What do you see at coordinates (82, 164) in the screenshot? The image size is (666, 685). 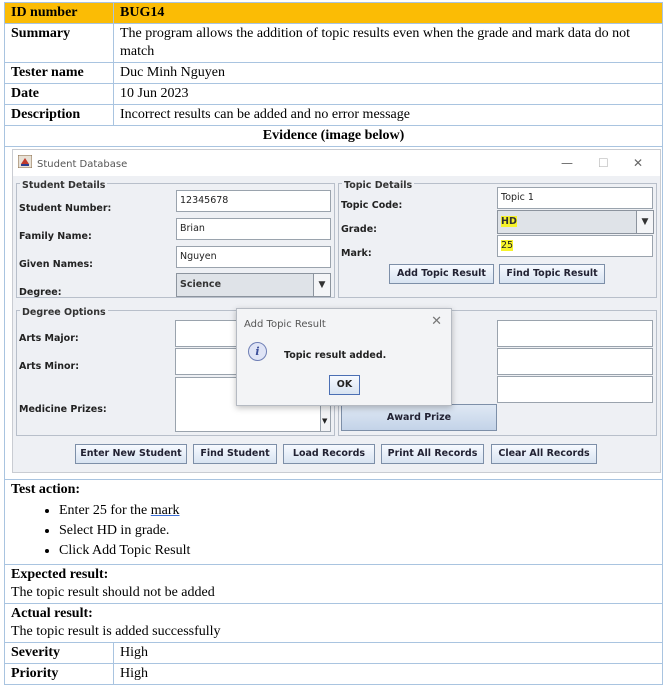 I see `window-title: Student Database` at bounding box center [82, 164].